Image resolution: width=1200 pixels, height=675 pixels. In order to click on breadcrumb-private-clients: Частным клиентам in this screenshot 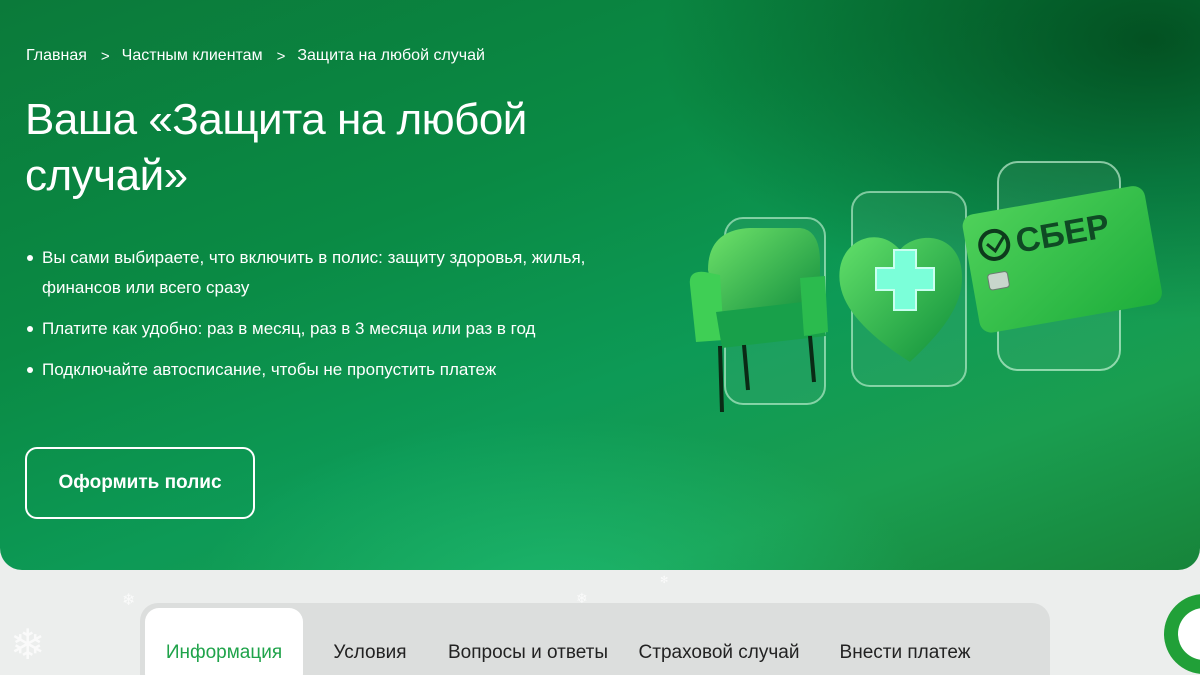, I will do `click(192, 56)`.